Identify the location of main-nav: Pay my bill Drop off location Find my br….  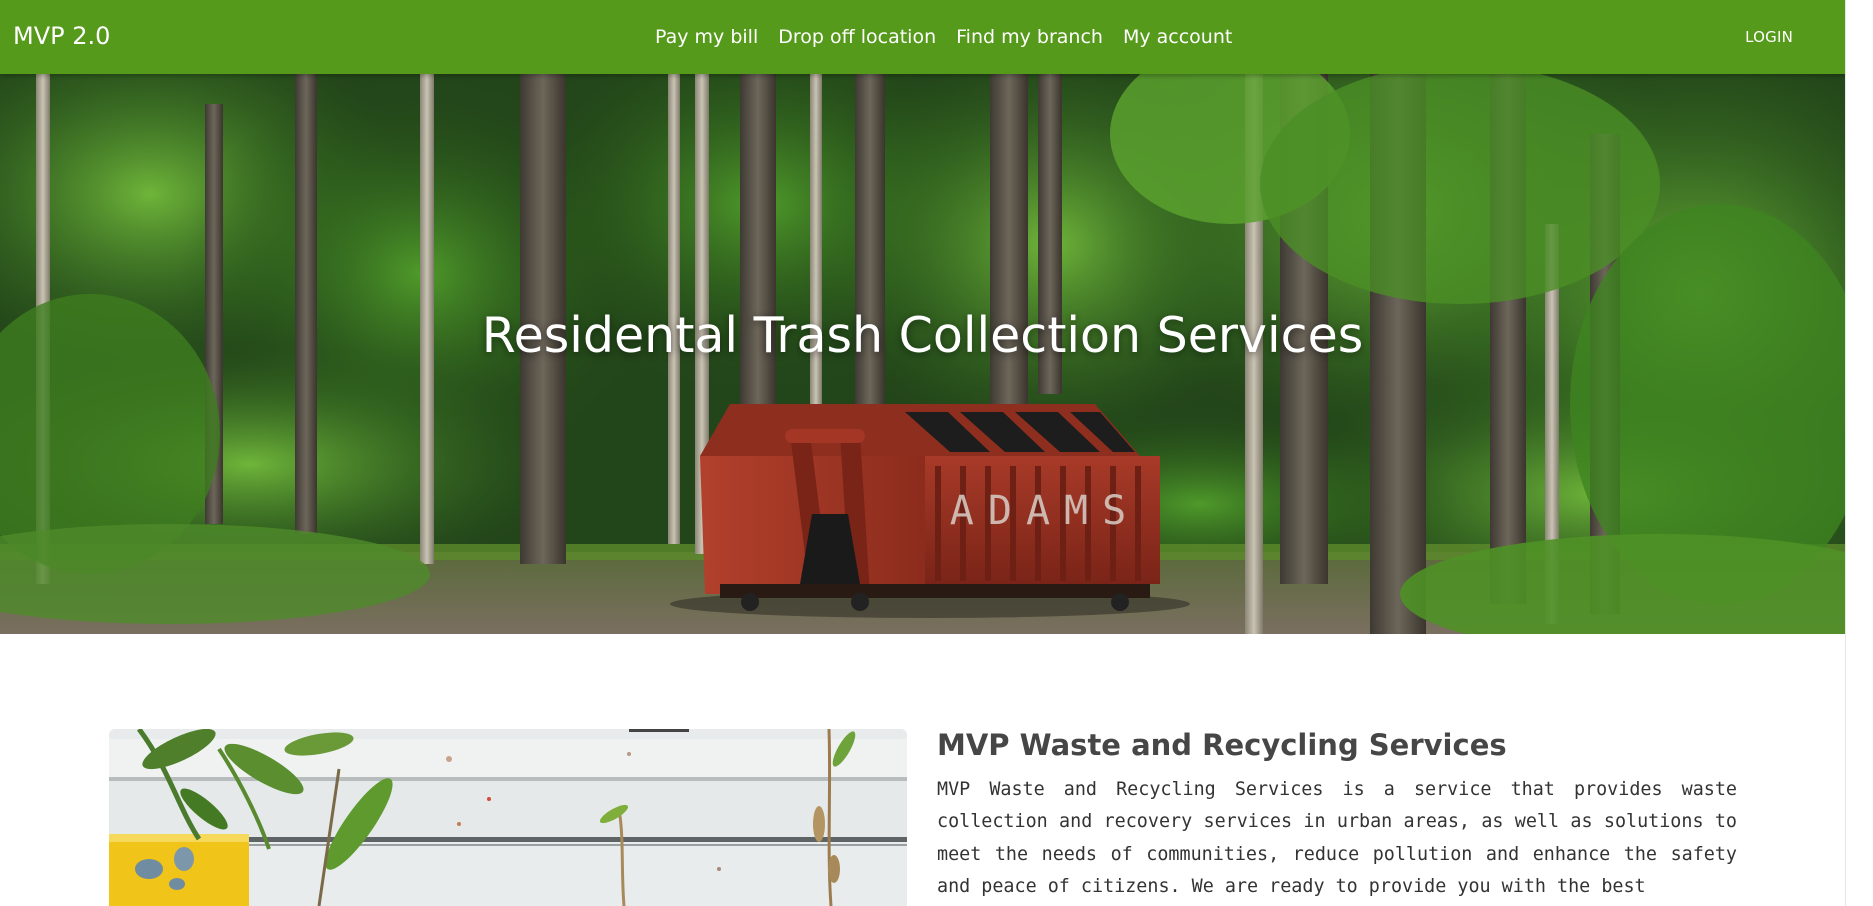
(943, 37).